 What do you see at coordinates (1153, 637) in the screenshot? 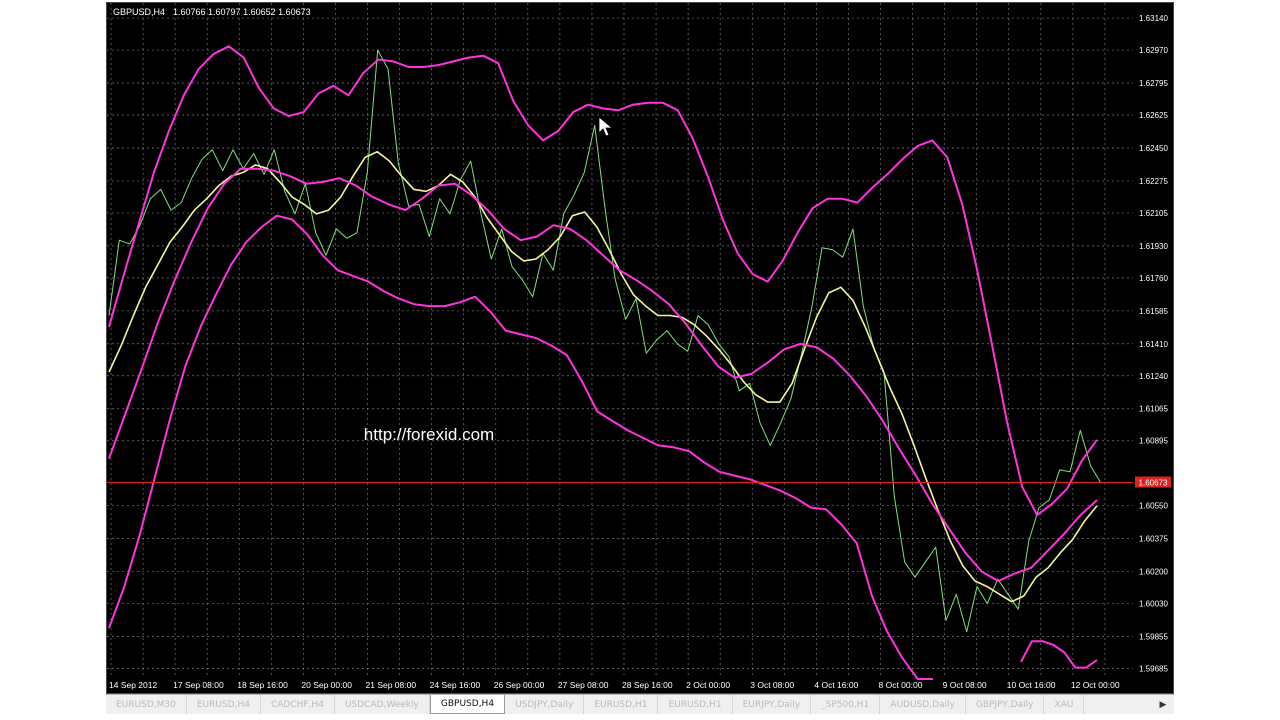
I see `price-tick-18: 1.59855` at bounding box center [1153, 637].